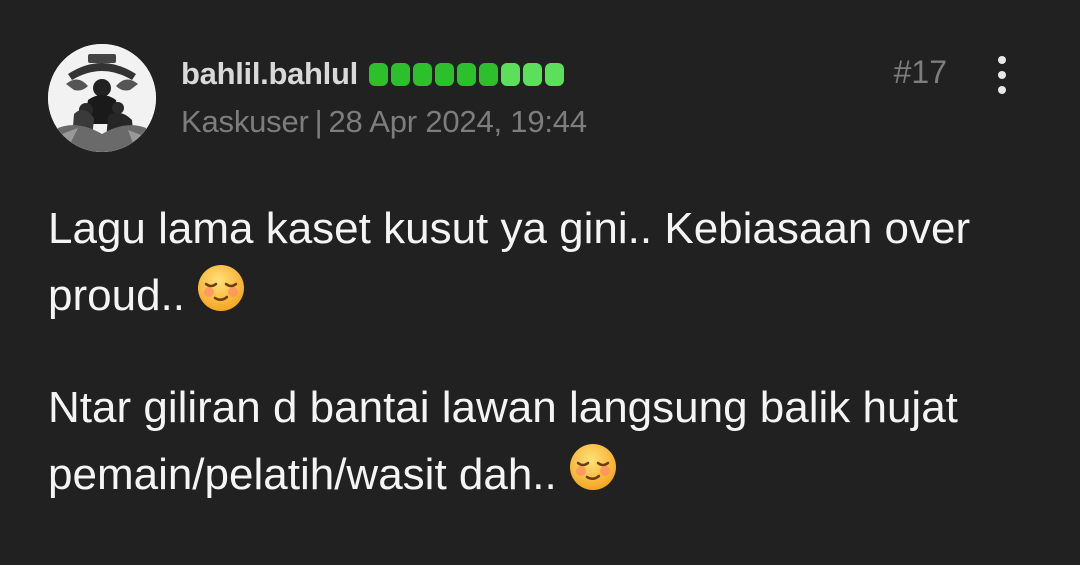  Describe the element at coordinates (920, 72) in the screenshot. I see `post-number: #17` at that location.